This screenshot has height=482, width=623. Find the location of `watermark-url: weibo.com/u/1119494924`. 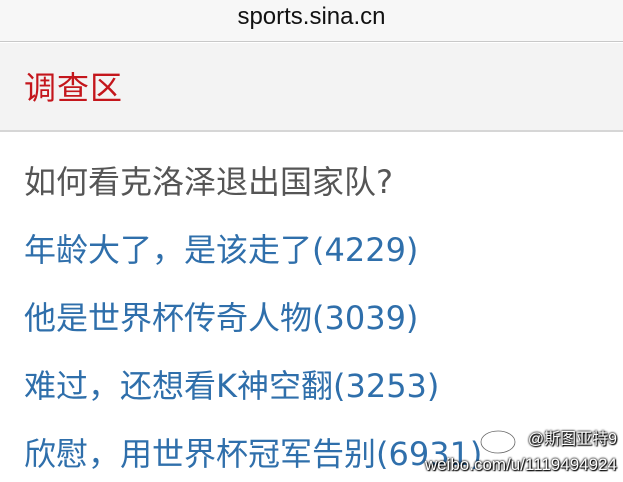

watermark-url: weibo.com/u/1119494924 is located at coordinates (520, 464).